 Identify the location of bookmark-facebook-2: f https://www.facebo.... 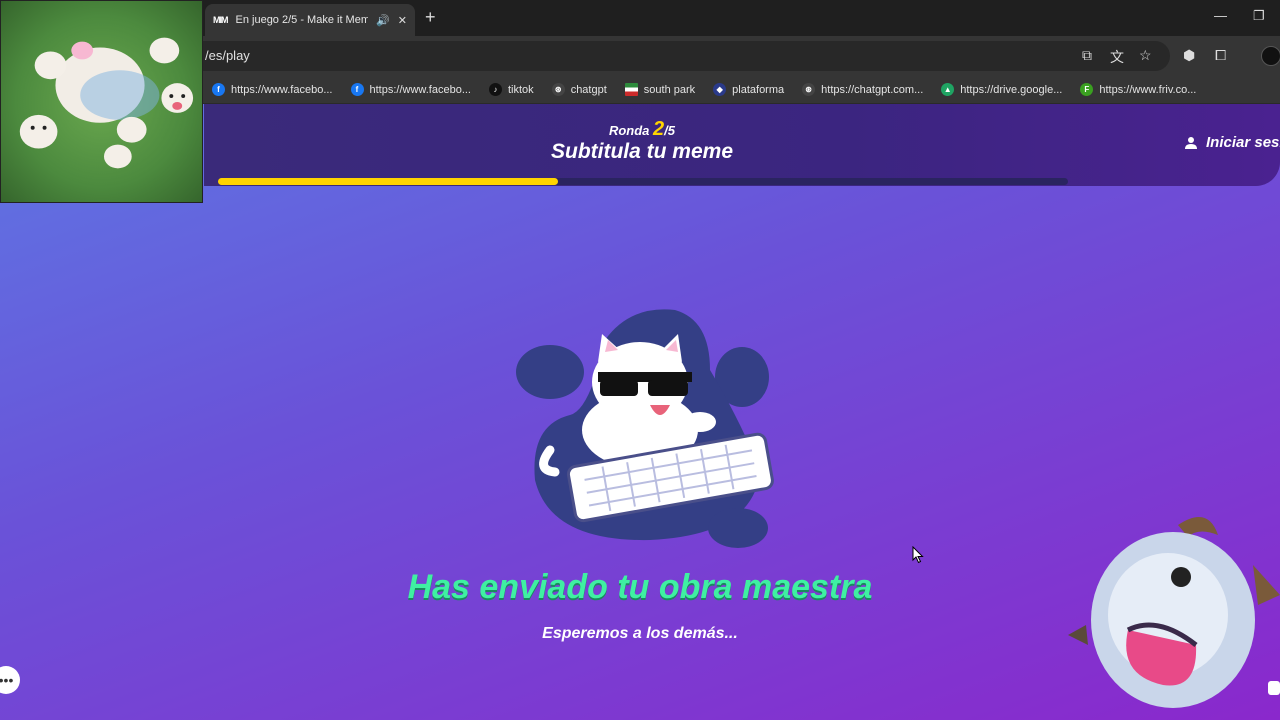
(411, 89).